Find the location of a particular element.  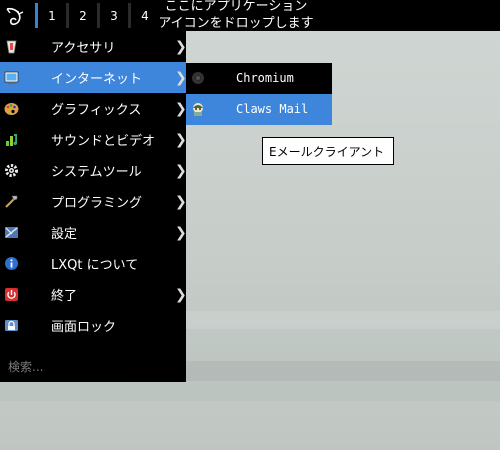

menu-item-label: 終了 is located at coordinates (64, 296).